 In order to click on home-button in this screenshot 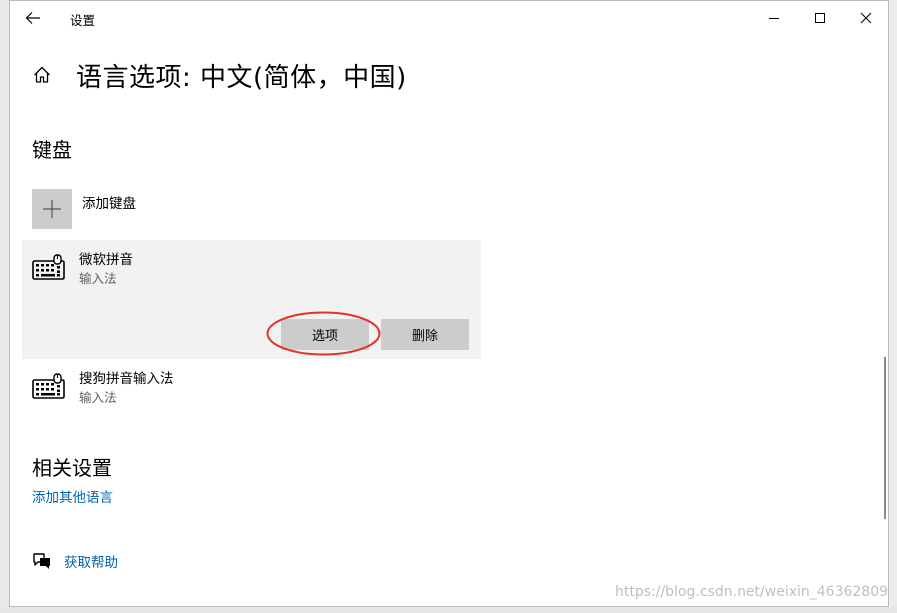, I will do `click(42, 75)`.